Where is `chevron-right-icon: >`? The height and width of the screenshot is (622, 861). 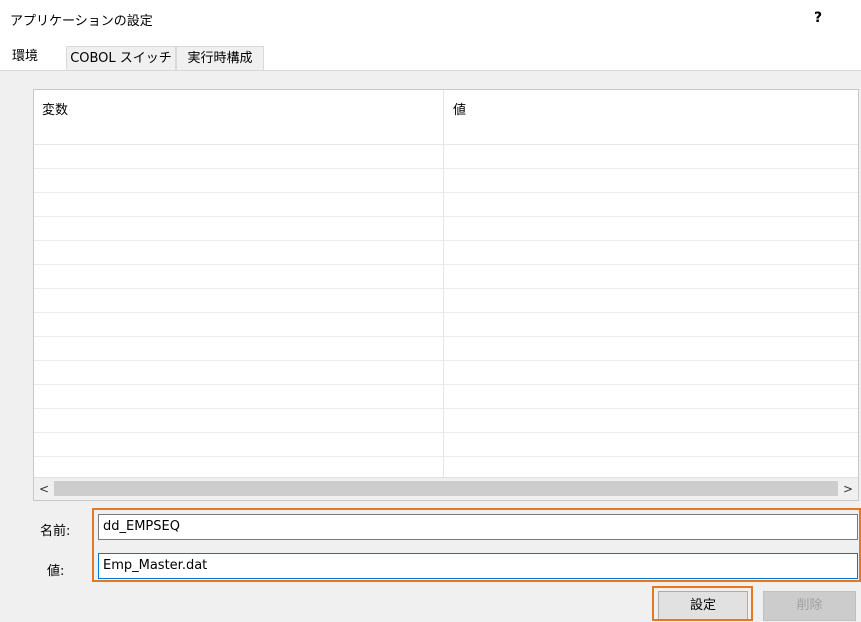 chevron-right-icon: > is located at coordinates (848, 489).